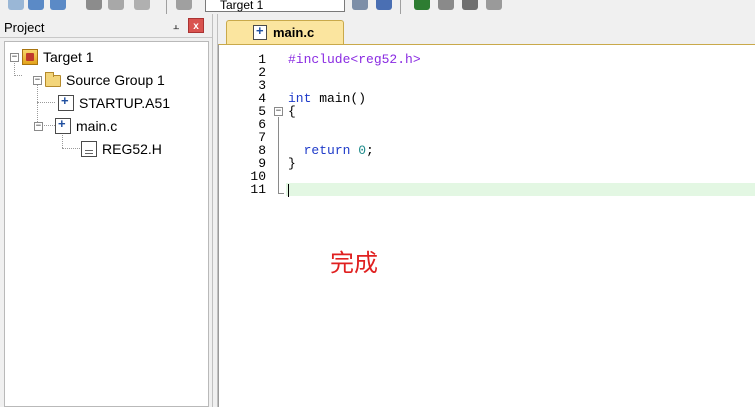 This screenshot has height=407, width=755. Describe the element at coordinates (288, 190) in the screenshot. I see `text-caret` at that location.